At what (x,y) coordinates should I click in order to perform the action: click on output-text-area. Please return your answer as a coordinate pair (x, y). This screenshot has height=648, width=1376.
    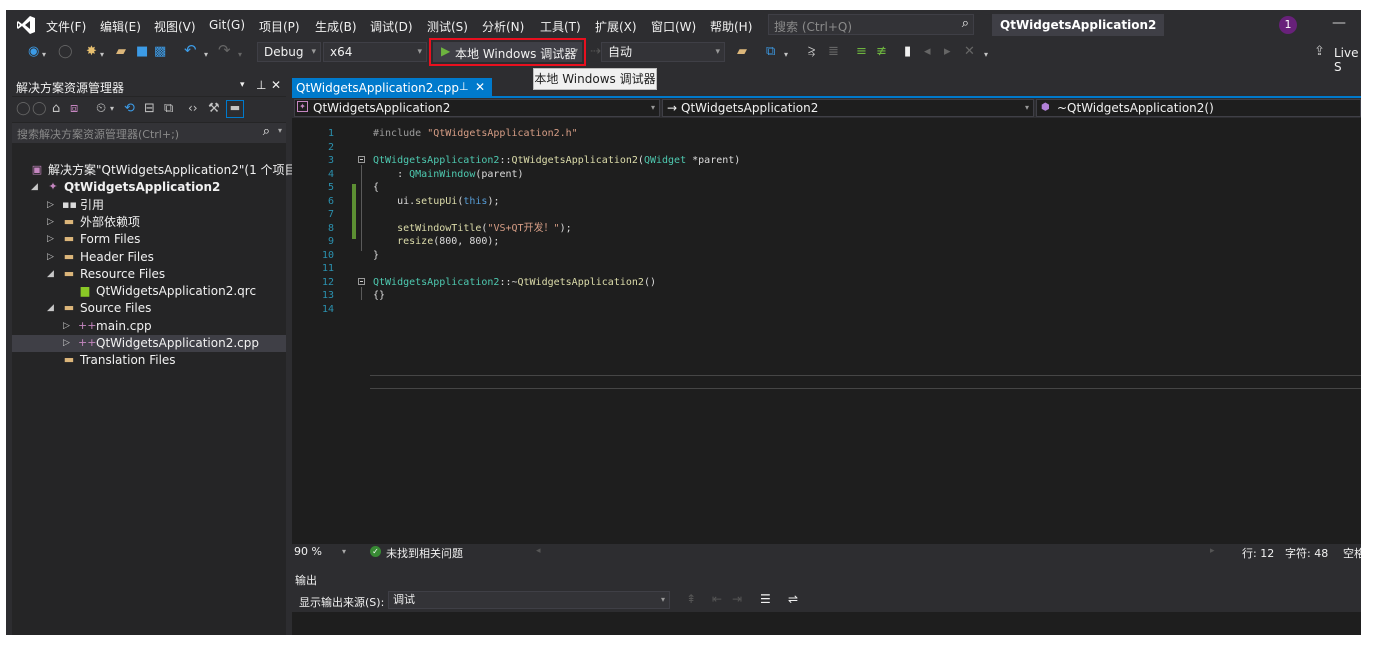
    Looking at the image, I should click on (826, 623).